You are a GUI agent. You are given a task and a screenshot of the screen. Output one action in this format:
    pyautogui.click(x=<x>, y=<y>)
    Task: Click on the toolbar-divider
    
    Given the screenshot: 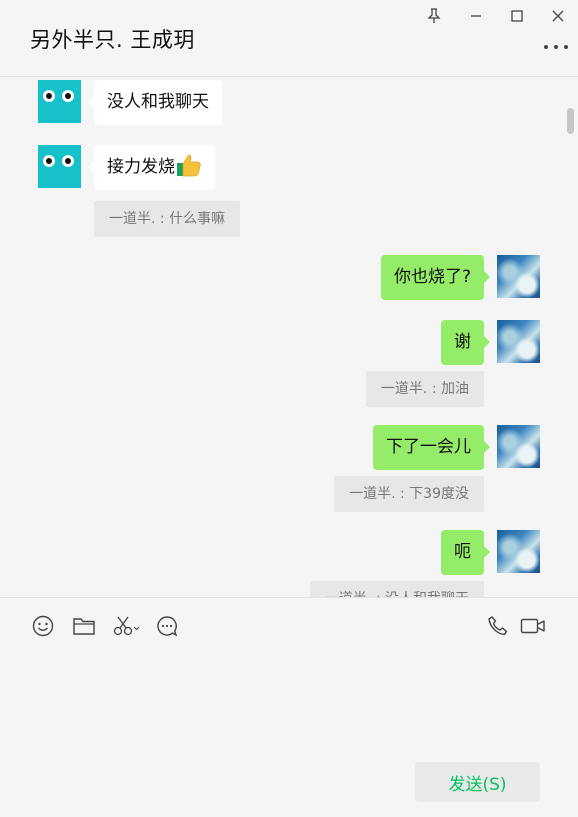 What is the action you would take?
    pyautogui.click(x=289, y=597)
    